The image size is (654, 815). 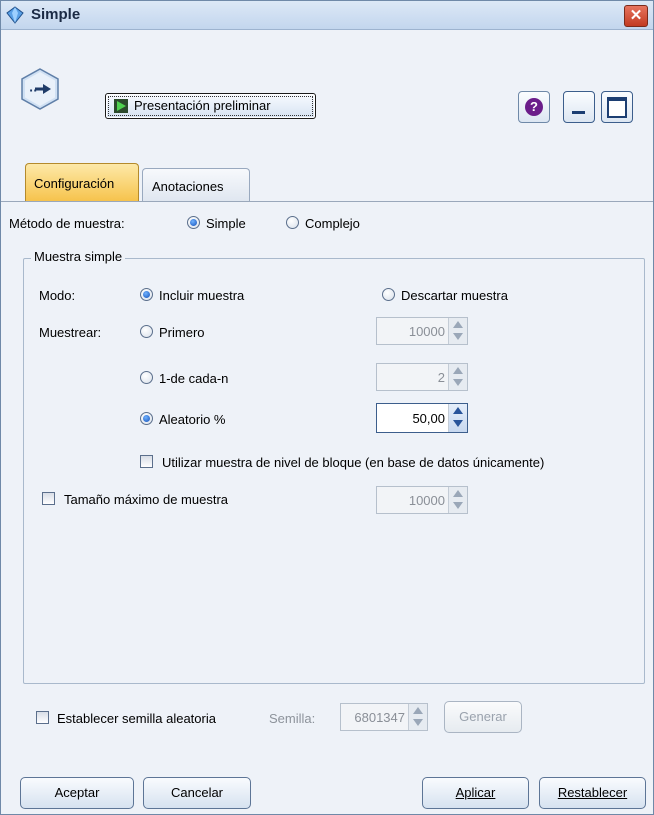 What do you see at coordinates (146, 461) in the screenshot?
I see `block-level-checkbox` at bounding box center [146, 461].